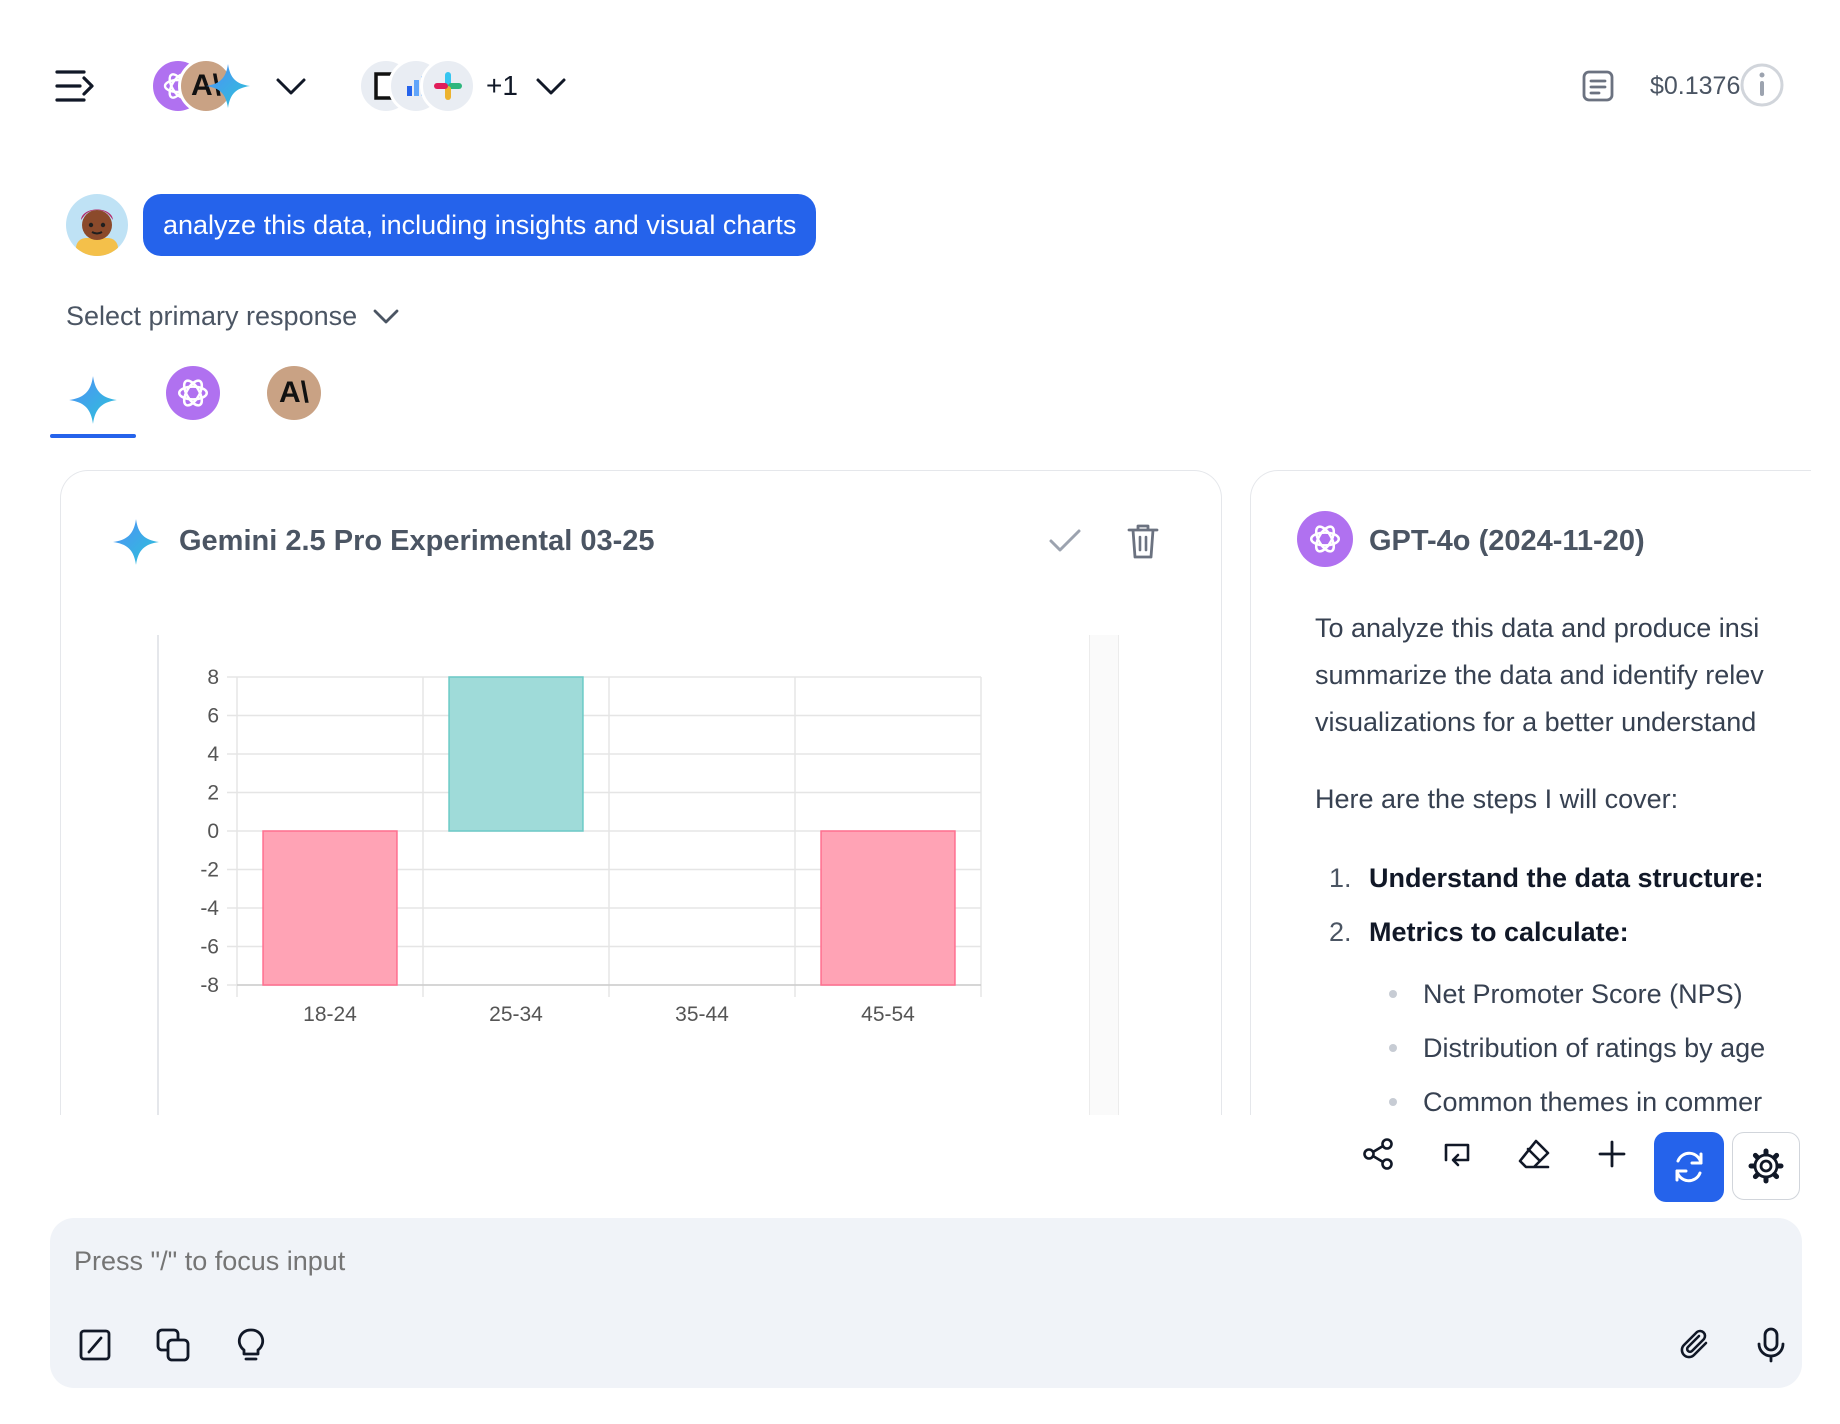 This screenshot has width=1840, height=1424. What do you see at coordinates (1537, 628) in the screenshot?
I see `intro-line: To analyze this data and produce insi` at bounding box center [1537, 628].